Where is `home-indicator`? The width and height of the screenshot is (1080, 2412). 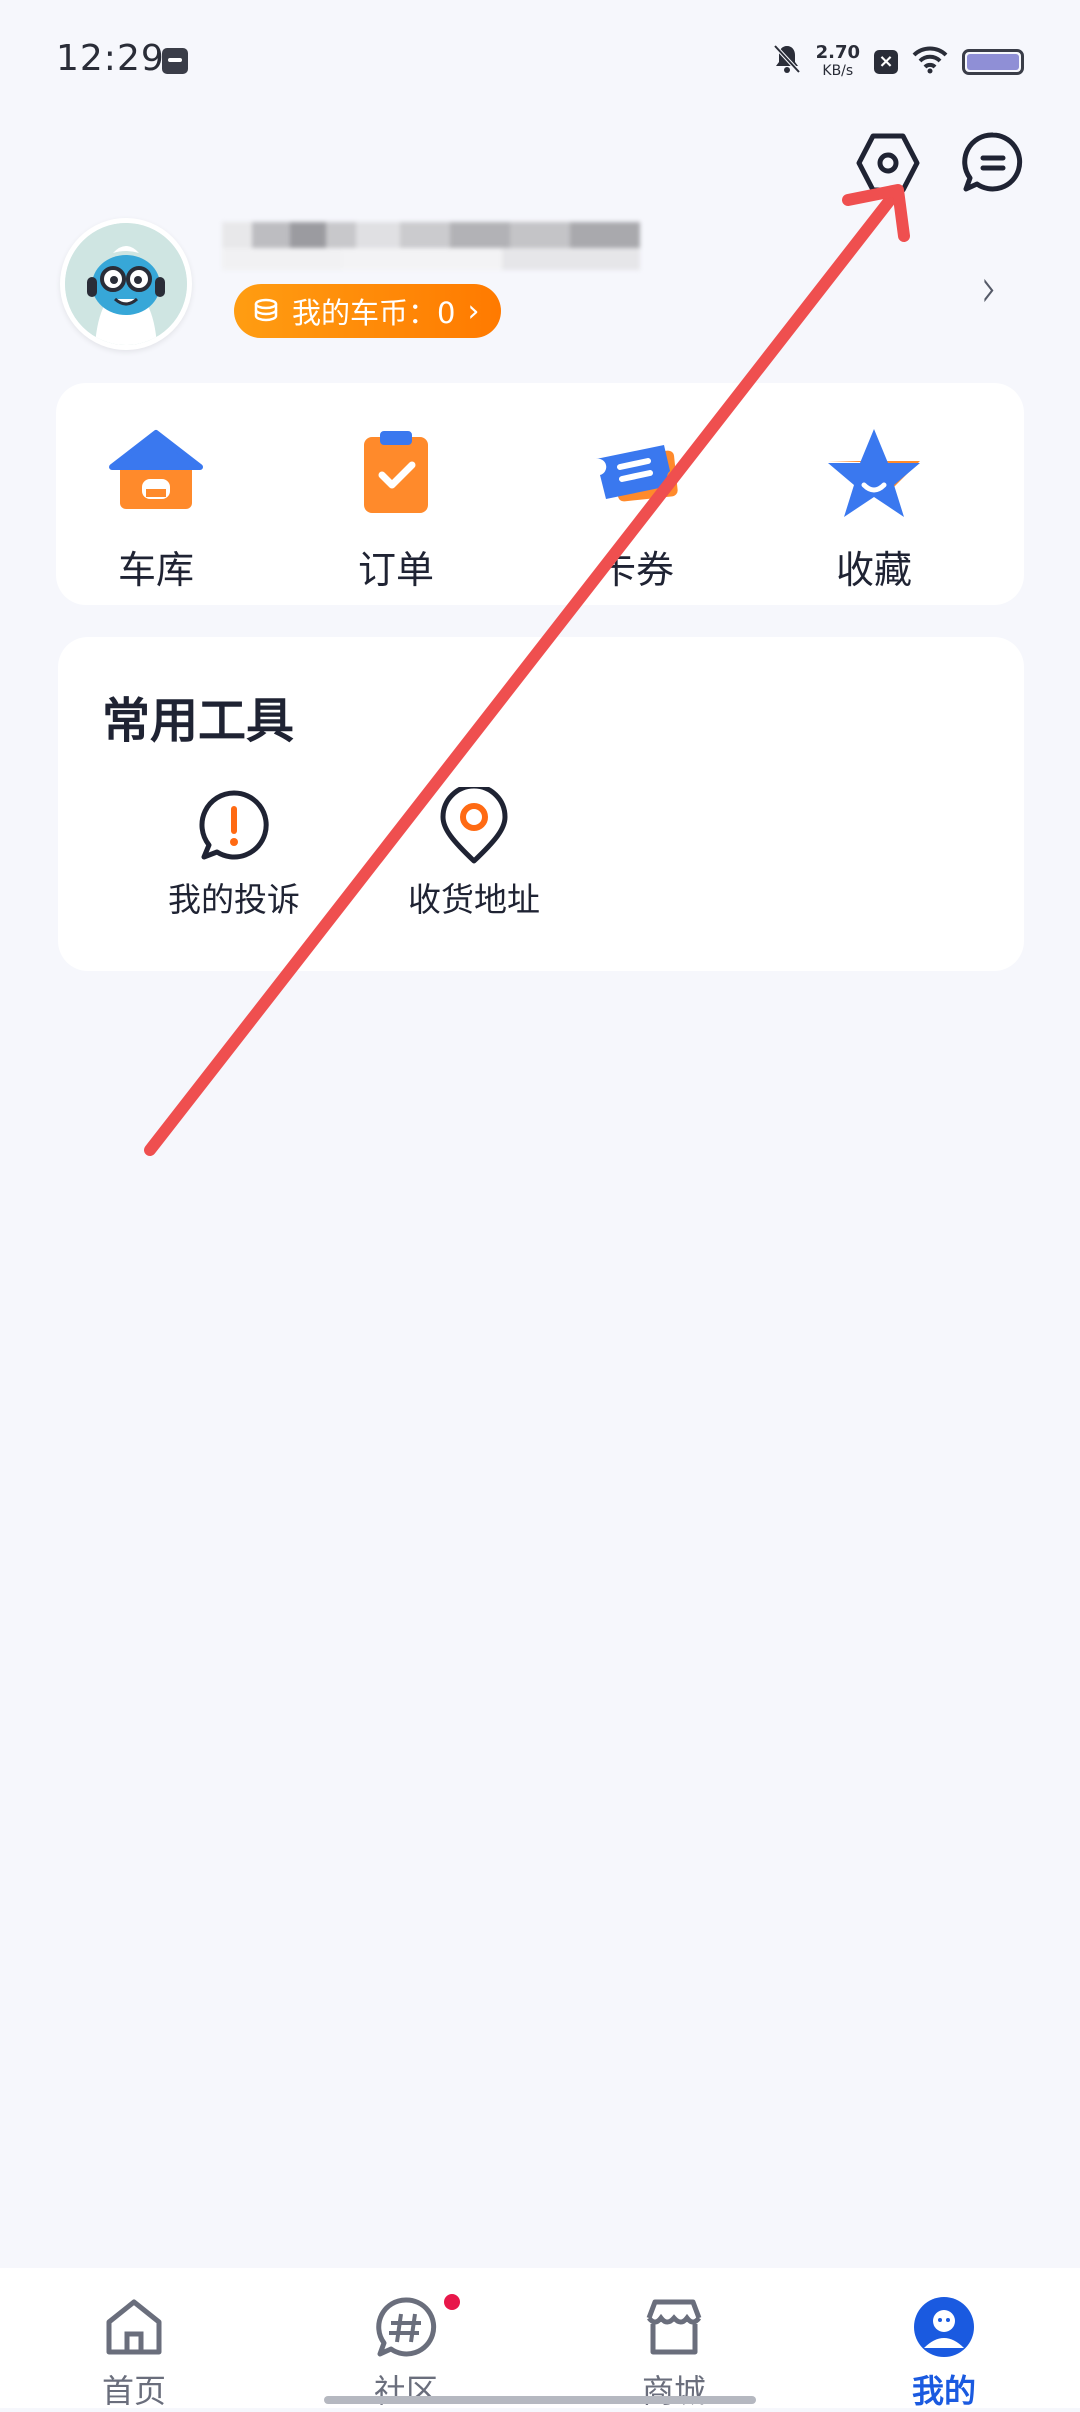 home-indicator is located at coordinates (540, 2400).